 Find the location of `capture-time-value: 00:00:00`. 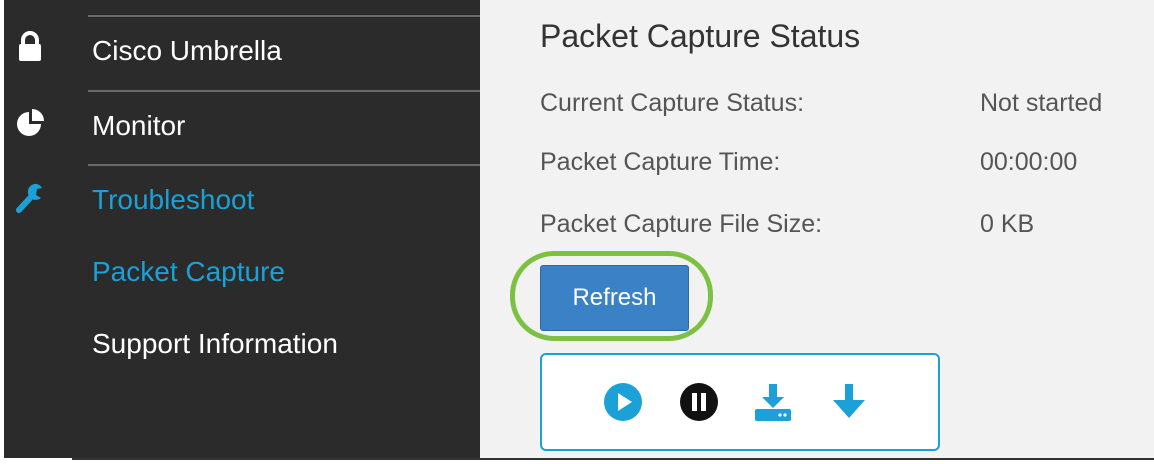

capture-time-value: 00:00:00 is located at coordinates (1029, 162).